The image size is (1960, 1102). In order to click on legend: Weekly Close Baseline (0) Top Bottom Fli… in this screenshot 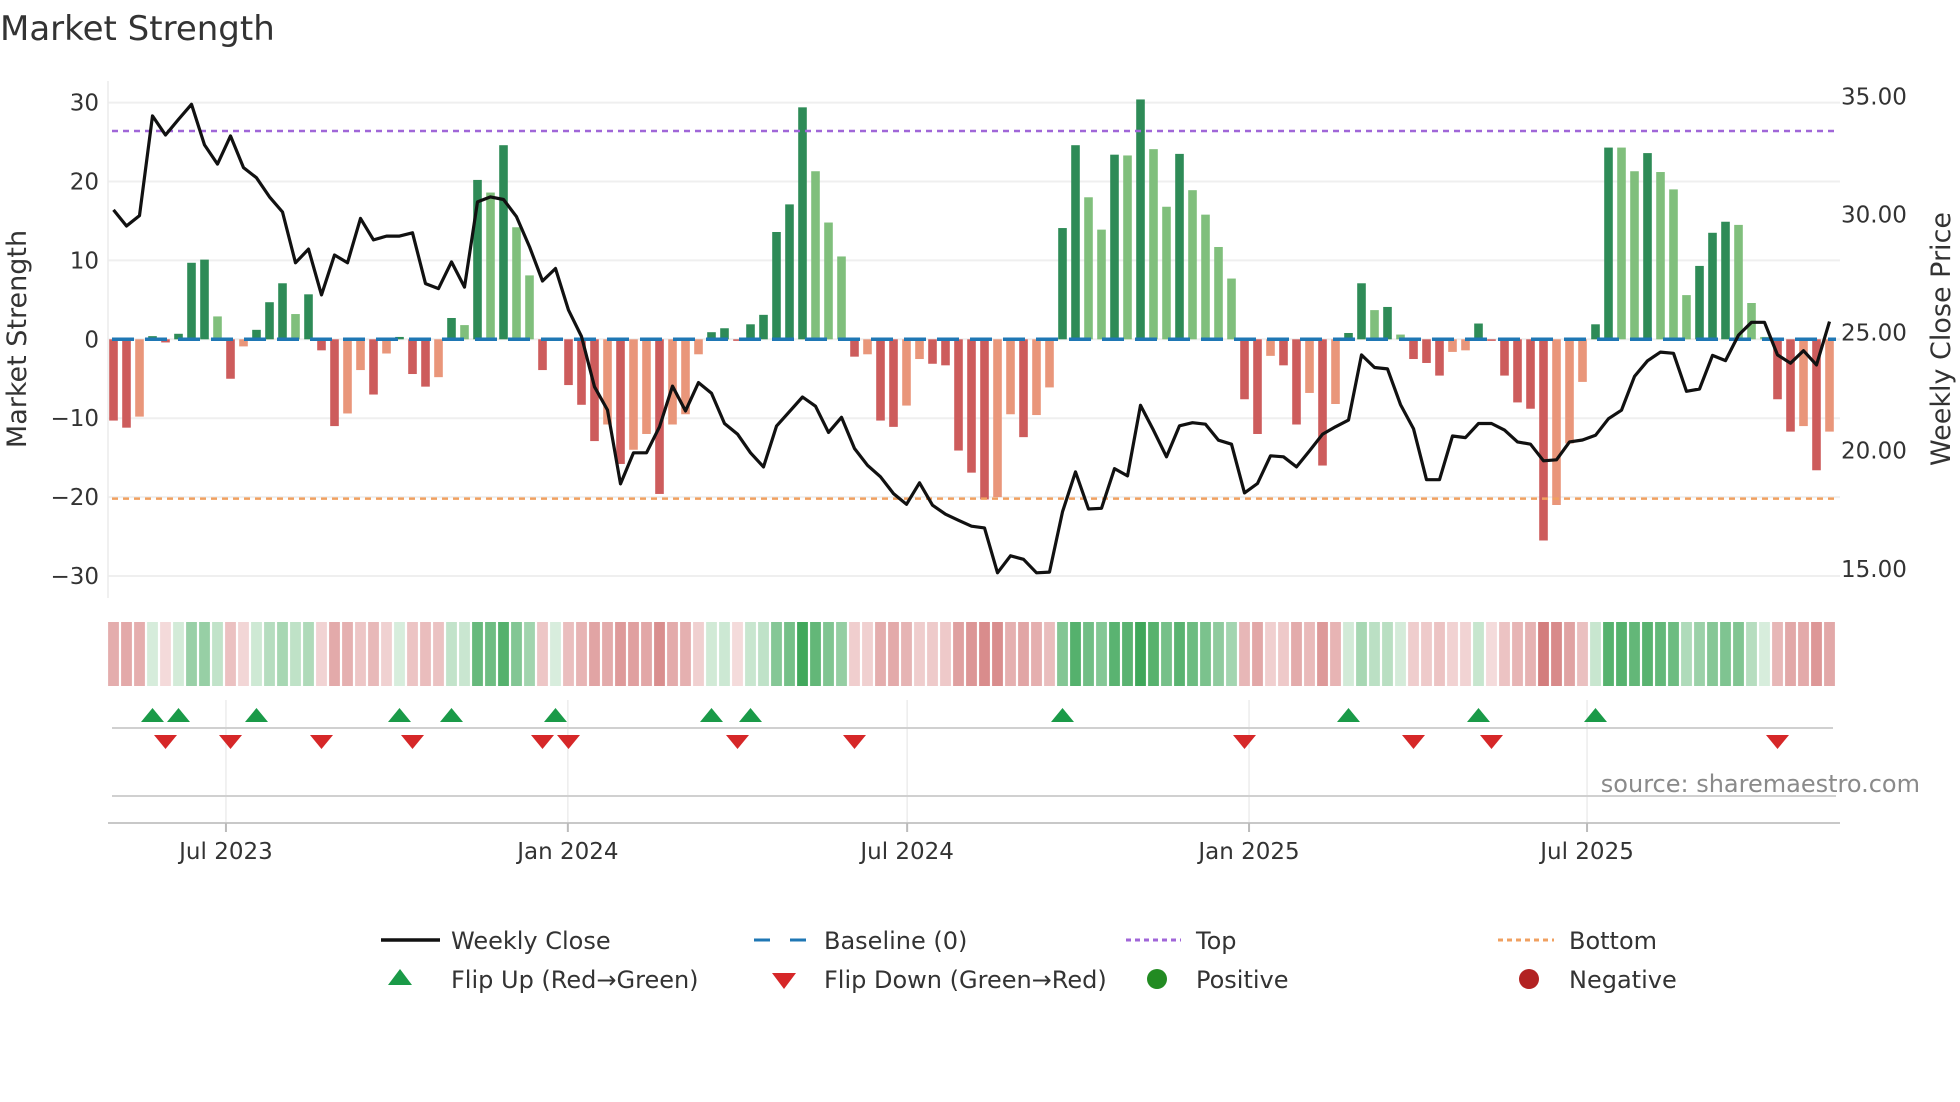, I will do `click(1029, 960)`.